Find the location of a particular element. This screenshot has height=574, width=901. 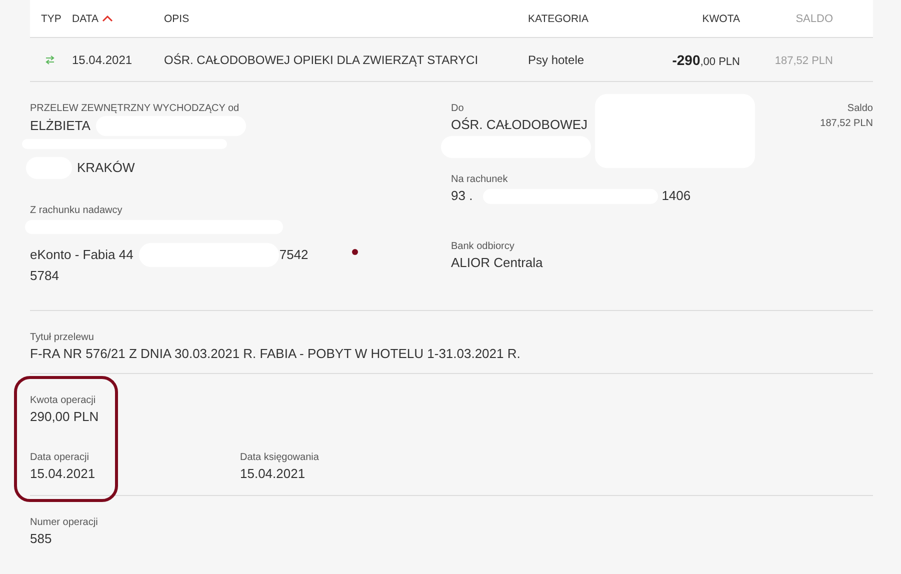

column-header: TYP is located at coordinates (51, 18).